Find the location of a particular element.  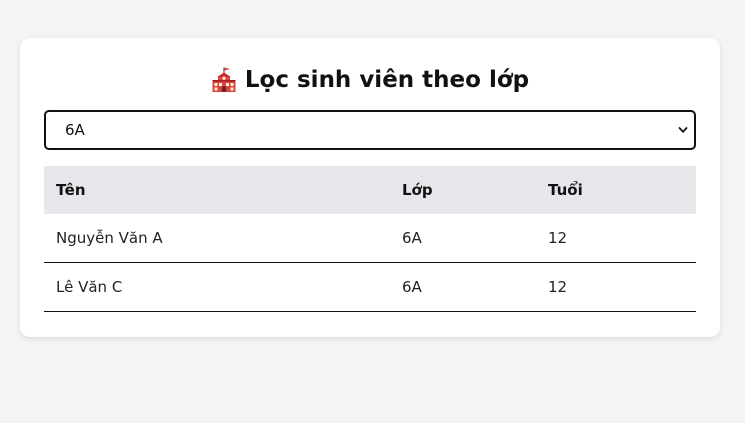

column-header-name: Tên is located at coordinates (71, 190).